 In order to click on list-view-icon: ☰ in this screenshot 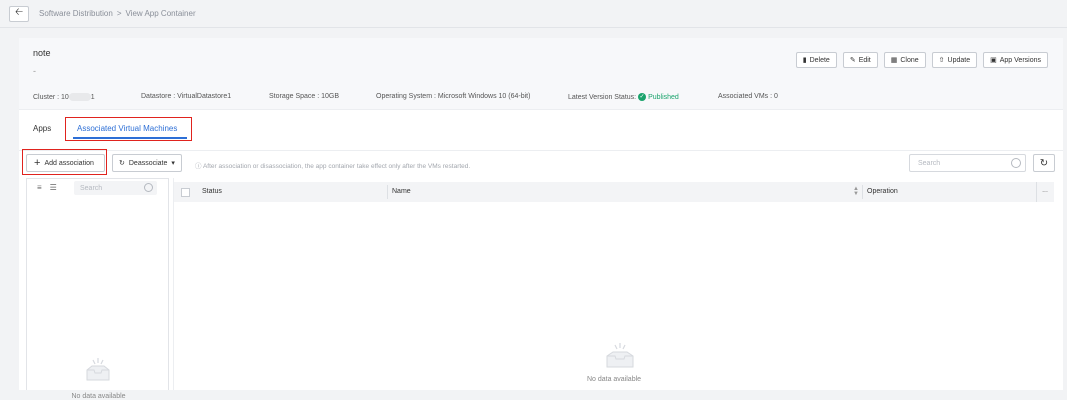, I will do `click(53, 187)`.